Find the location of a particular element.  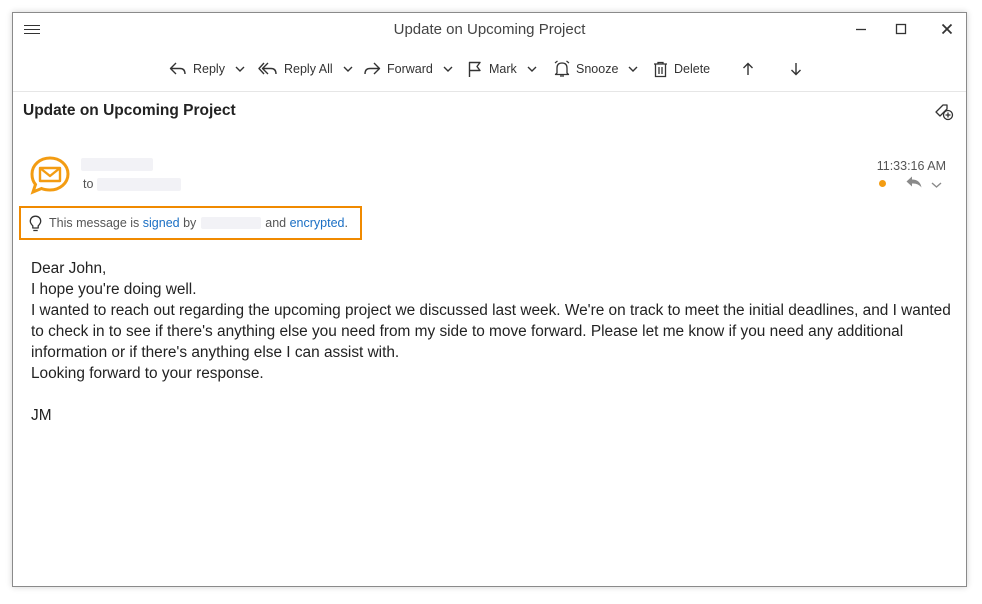

signer-redacted is located at coordinates (230, 223).